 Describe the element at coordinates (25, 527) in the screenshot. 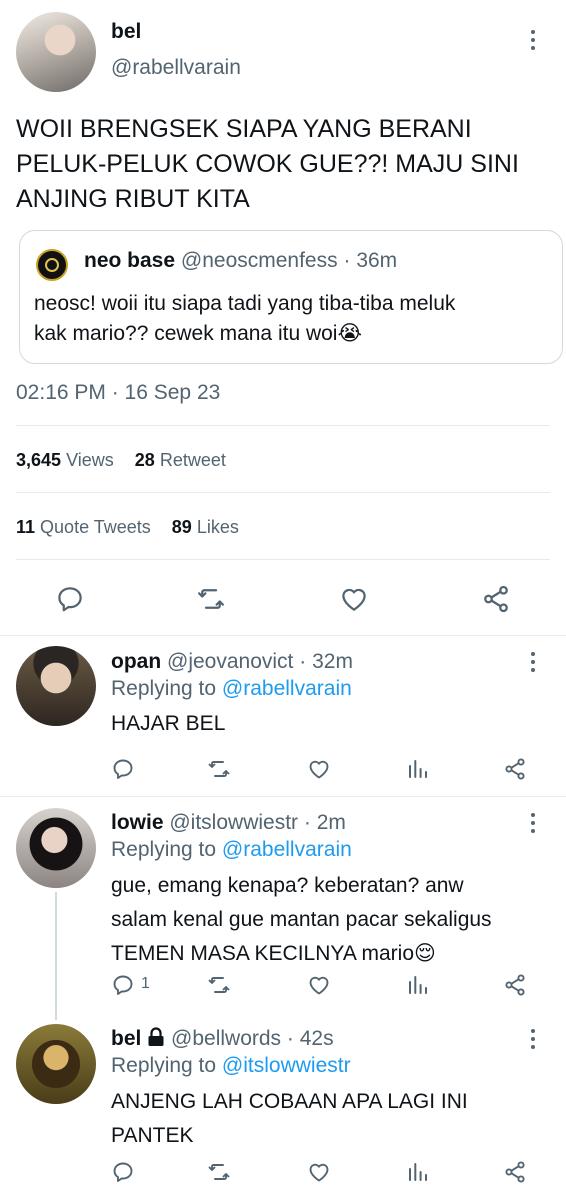

I see `quotes-count: 11` at that location.